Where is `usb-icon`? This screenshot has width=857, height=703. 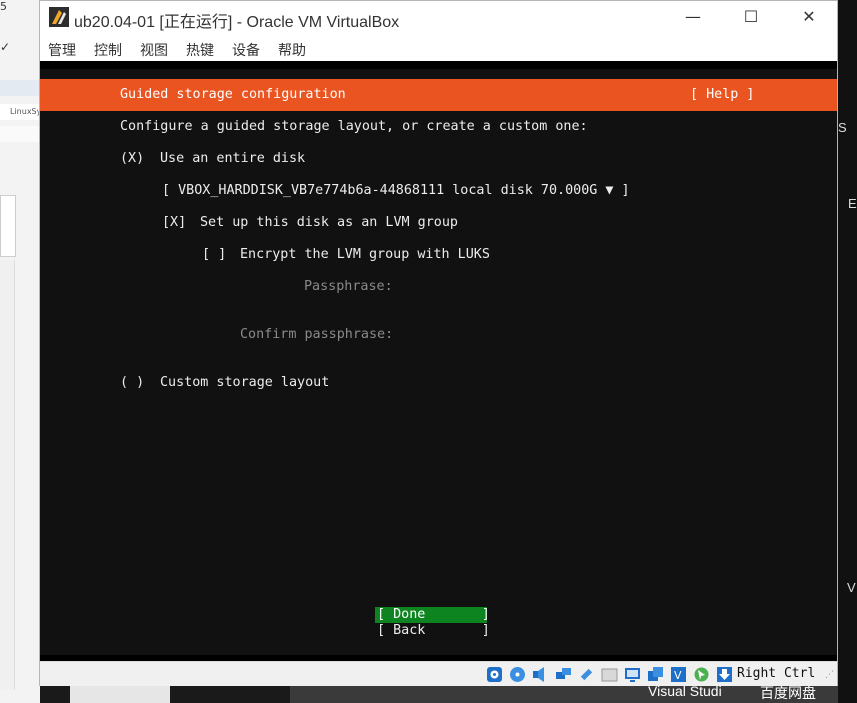
usb-icon is located at coordinates (586, 674).